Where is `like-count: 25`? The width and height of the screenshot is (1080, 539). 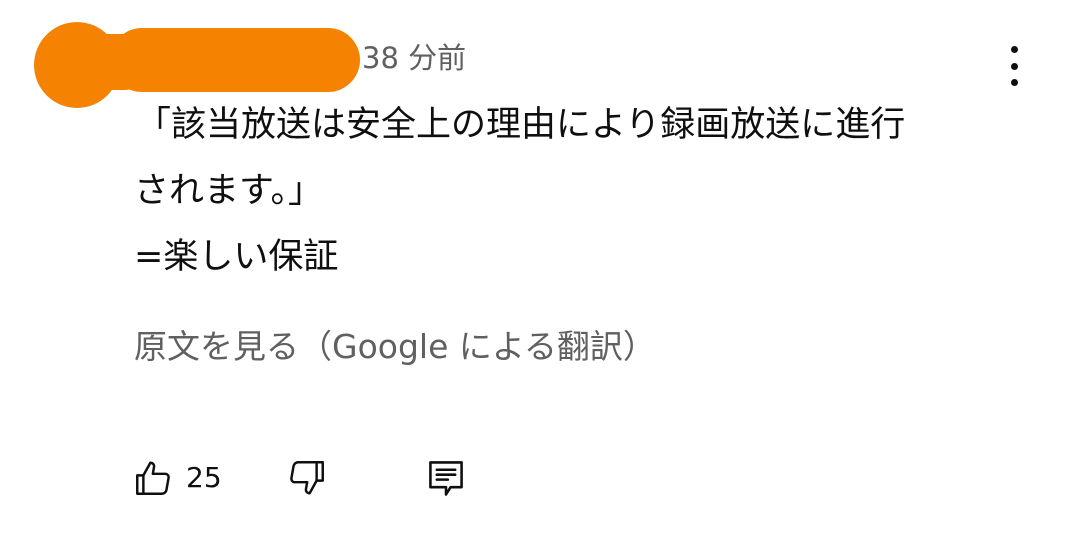 like-count: 25 is located at coordinates (204, 477).